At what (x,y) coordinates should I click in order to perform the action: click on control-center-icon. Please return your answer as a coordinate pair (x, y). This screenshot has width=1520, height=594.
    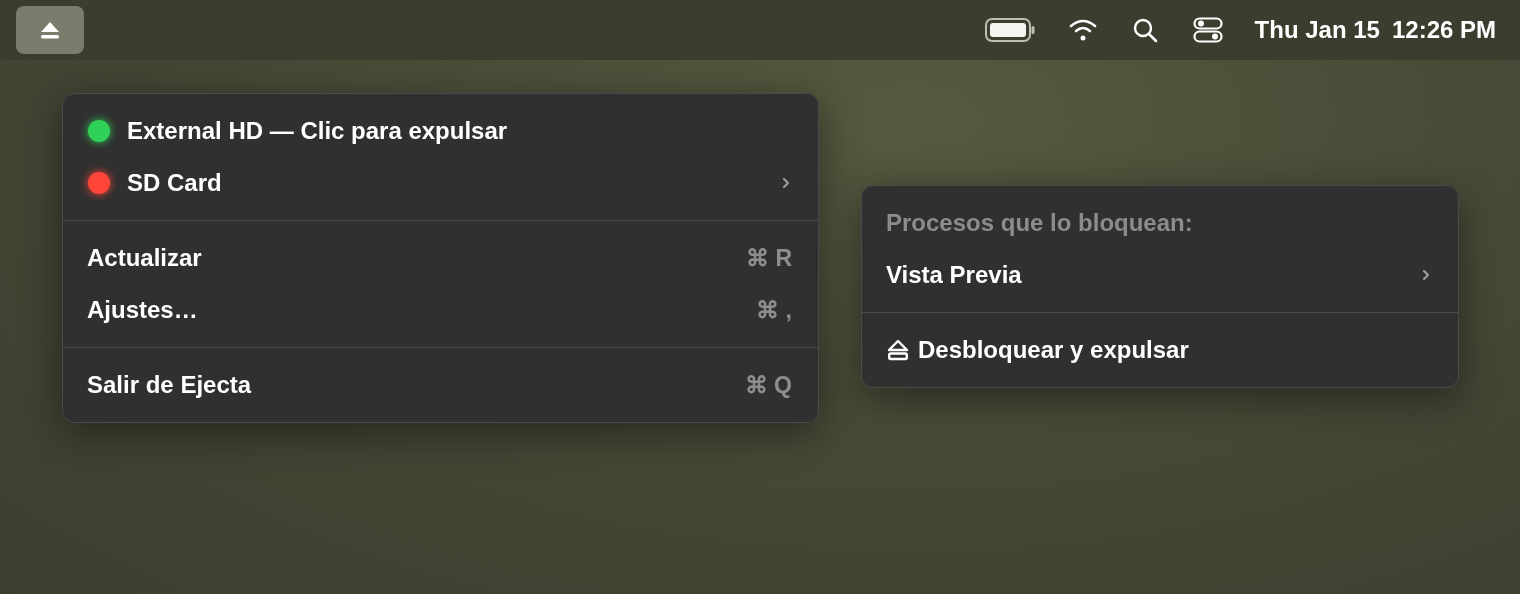
    Looking at the image, I should click on (1207, 30).